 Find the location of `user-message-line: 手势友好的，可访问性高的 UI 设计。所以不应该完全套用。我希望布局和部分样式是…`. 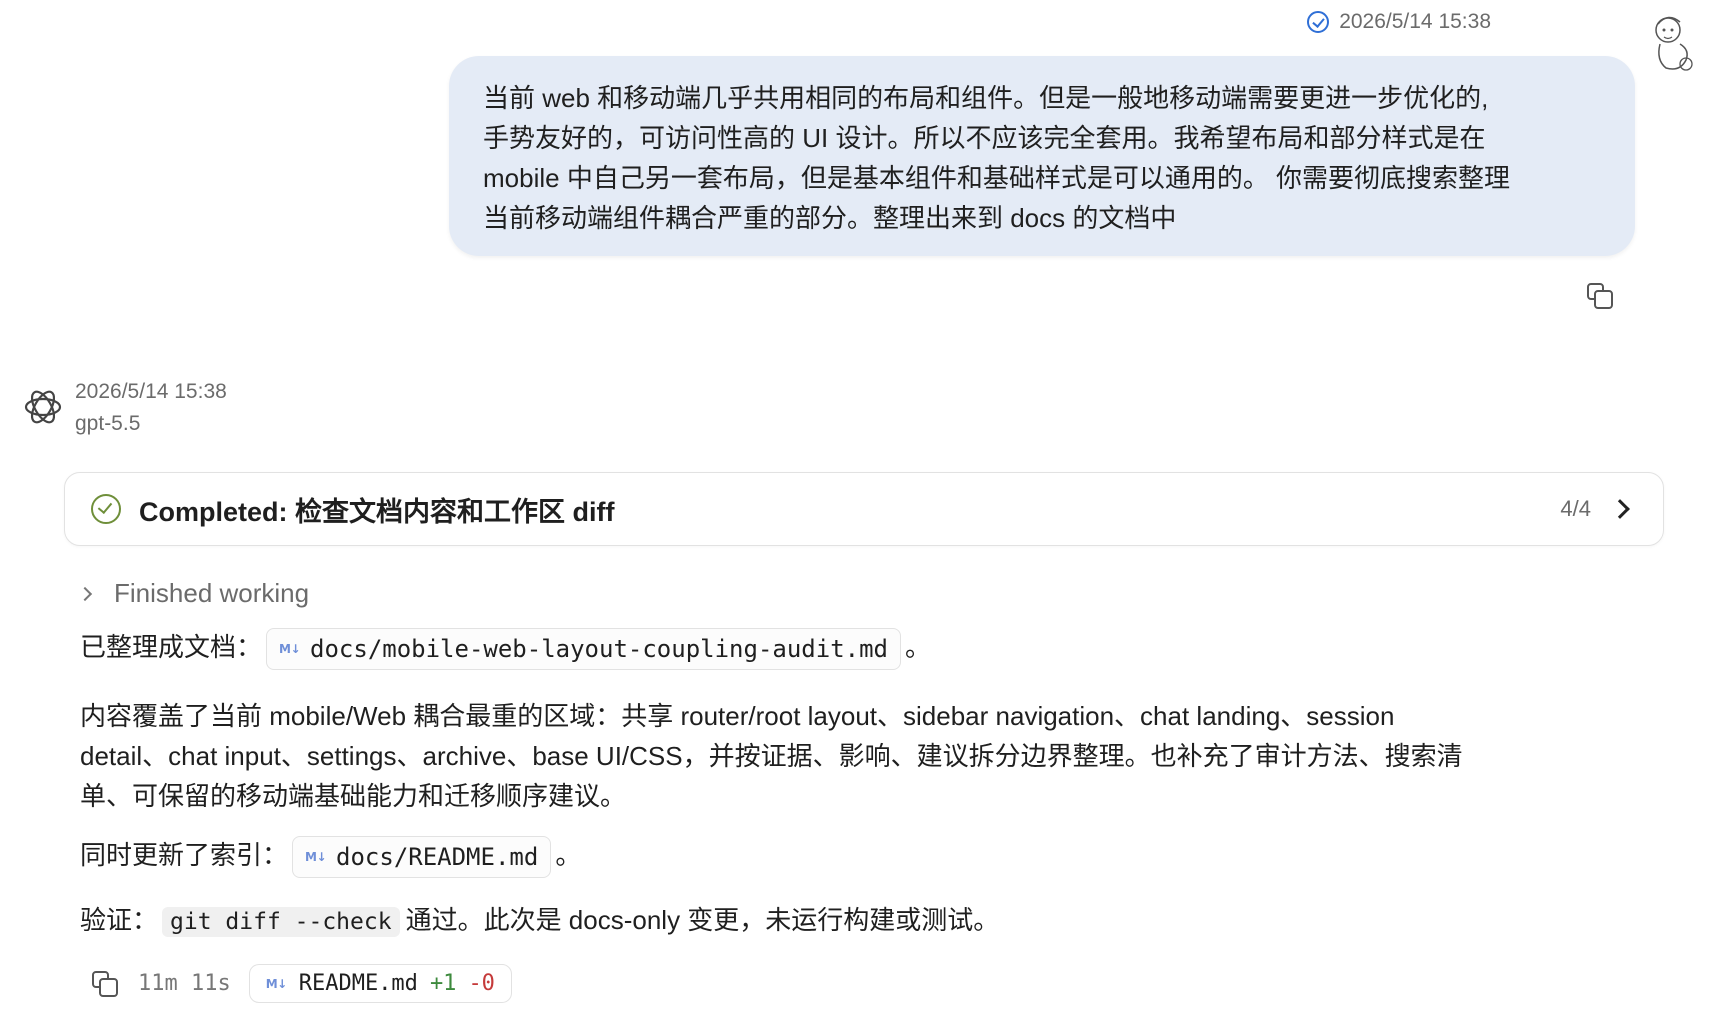

user-message-line: 手势友好的，可访问性高的 UI 设计。所以不应该完全套用。我希望布局和部分样式是… is located at coordinates (984, 138).